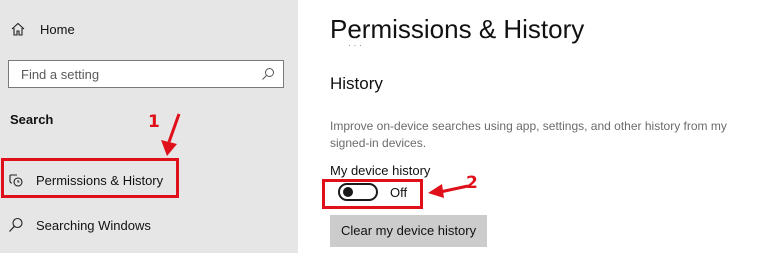 This screenshot has height=253, width=768. I want to click on section-title-search: Search, so click(32, 119).